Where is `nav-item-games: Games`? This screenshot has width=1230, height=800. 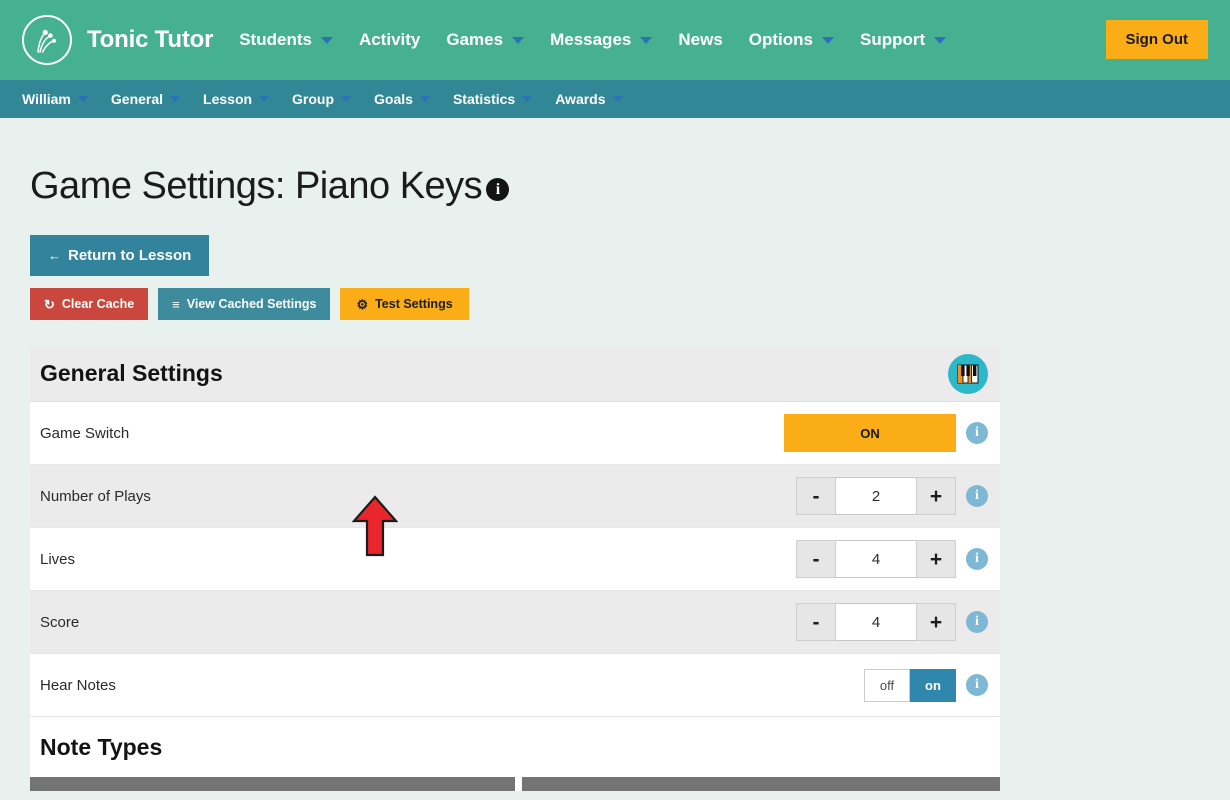
nav-item-games: Games is located at coordinates (485, 40).